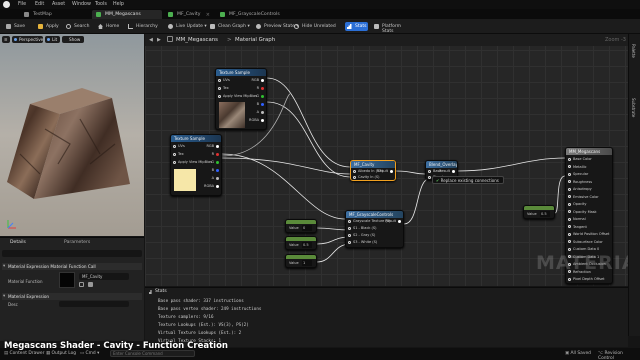 This screenshot has height=360, width=640. Describe the element at coordinates (301, 243) in the screenshot. I see `node-constant-2: Value 0.5` at that location.